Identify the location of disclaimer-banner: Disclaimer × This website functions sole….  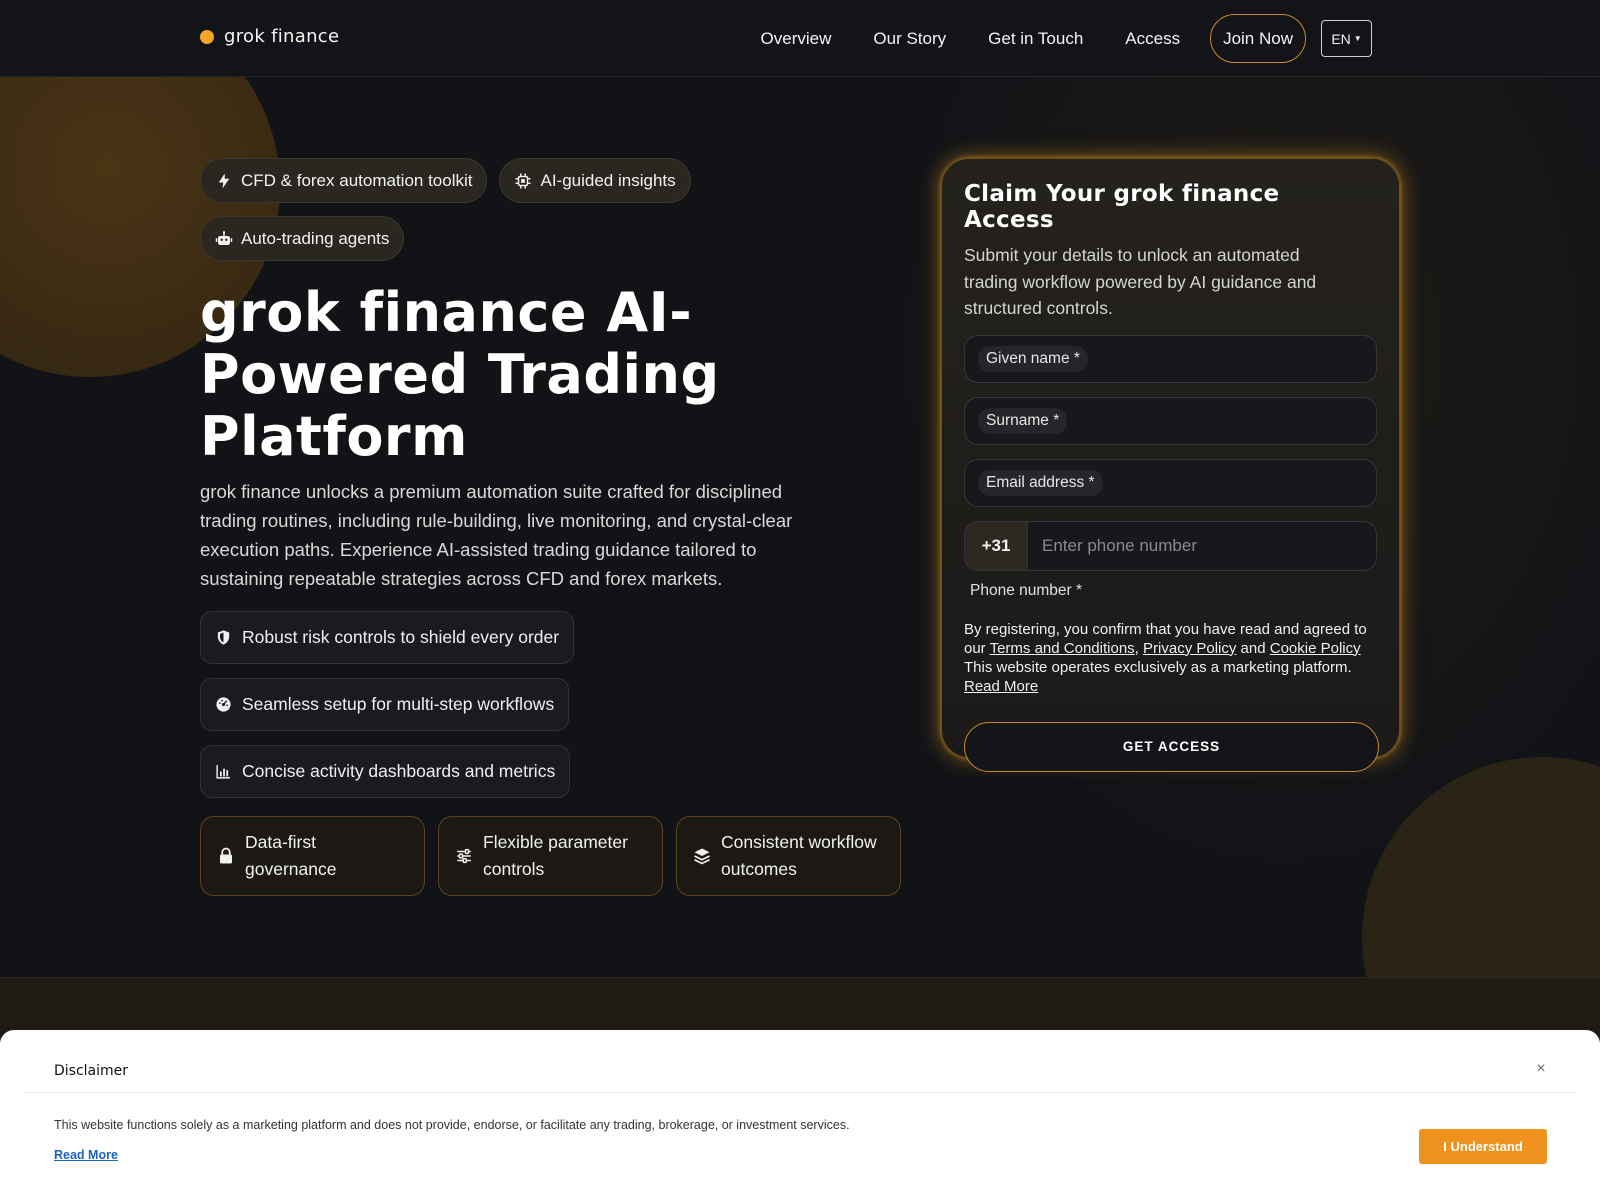
(800, 1115).